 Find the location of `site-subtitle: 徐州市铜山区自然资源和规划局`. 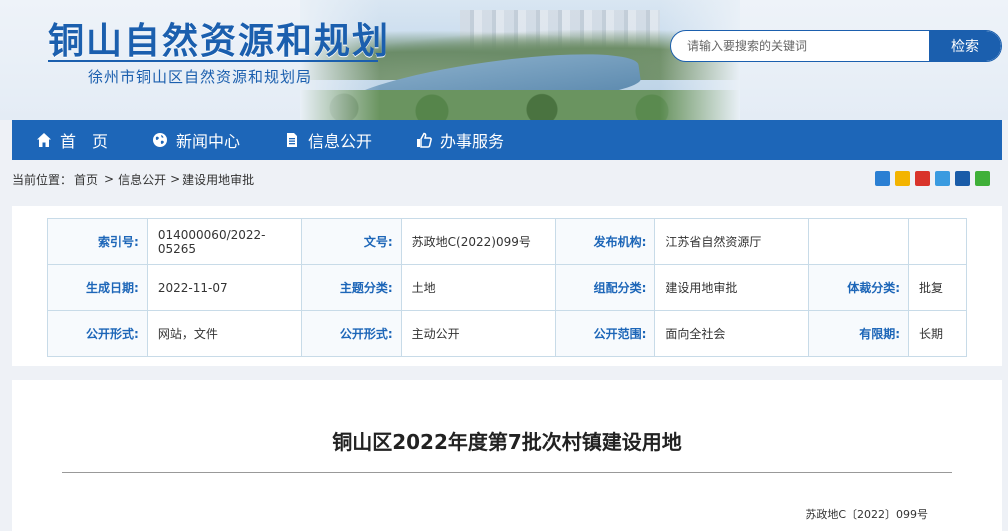

site-subtitle: 徐州市铜山区自然资源和规划局 is located at coordinates (200, 77).